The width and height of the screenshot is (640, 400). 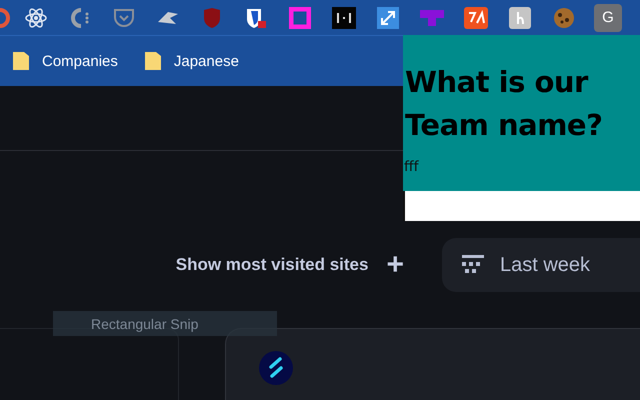 What do you see at coordinates (165, 323) in the screenshot?
I see `snip-tooltip: Rectangular Snip` at bounding box center [165, 323].